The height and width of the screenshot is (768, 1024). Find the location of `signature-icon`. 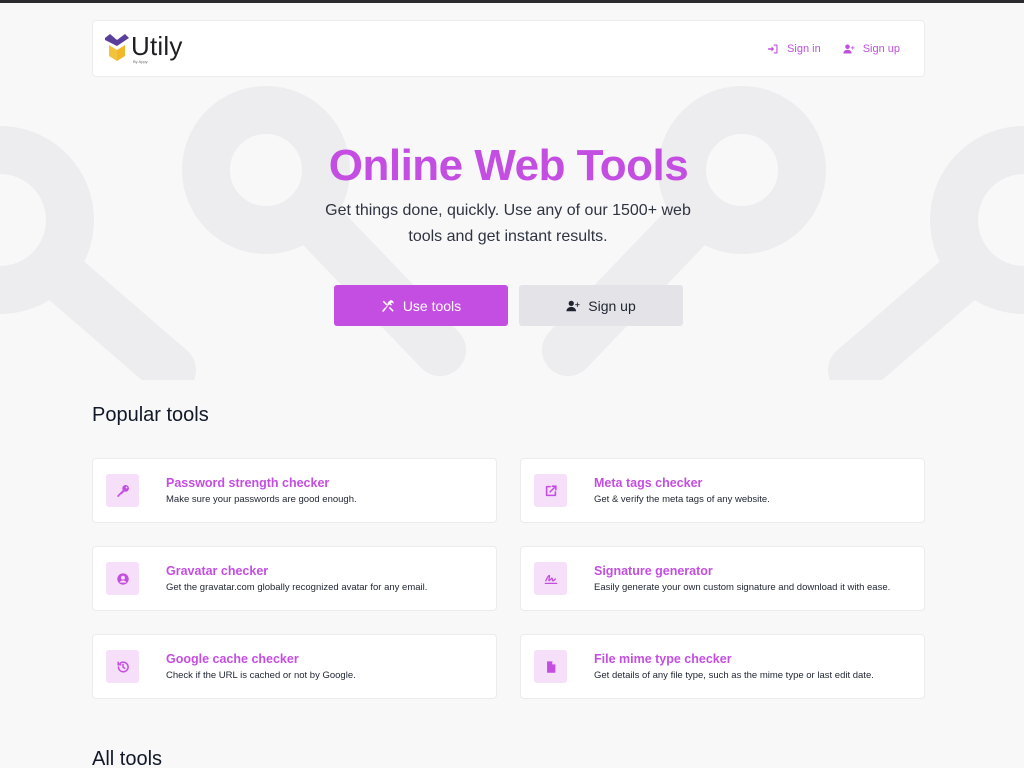

signature-icon is located at coordinates (550, 579).